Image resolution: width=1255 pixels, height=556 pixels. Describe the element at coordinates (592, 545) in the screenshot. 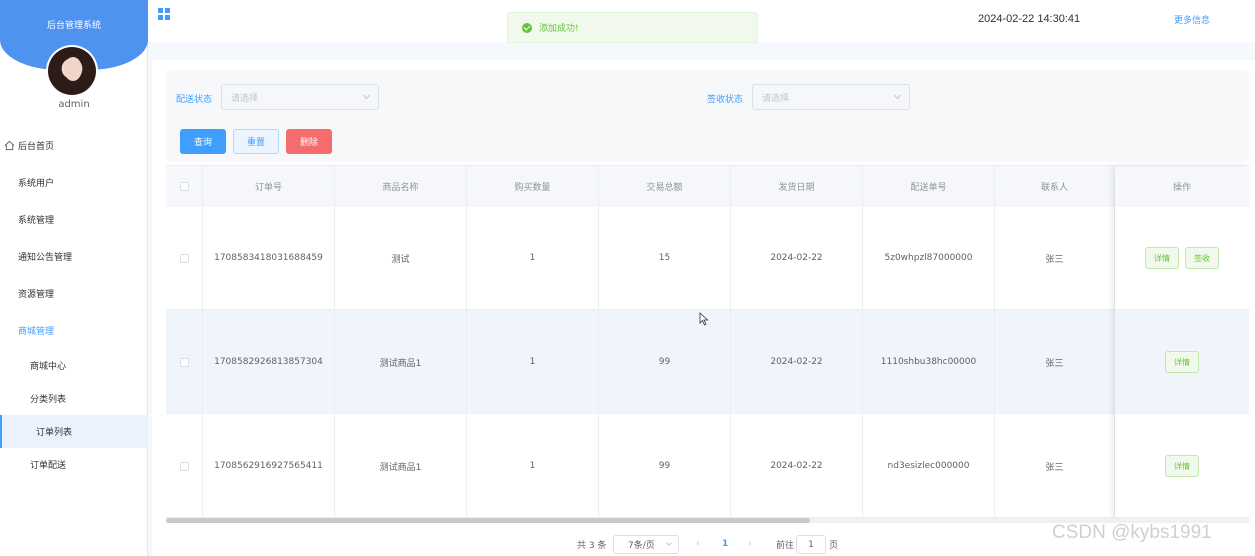

I see `pagination-total: 共 3 条` at that location.